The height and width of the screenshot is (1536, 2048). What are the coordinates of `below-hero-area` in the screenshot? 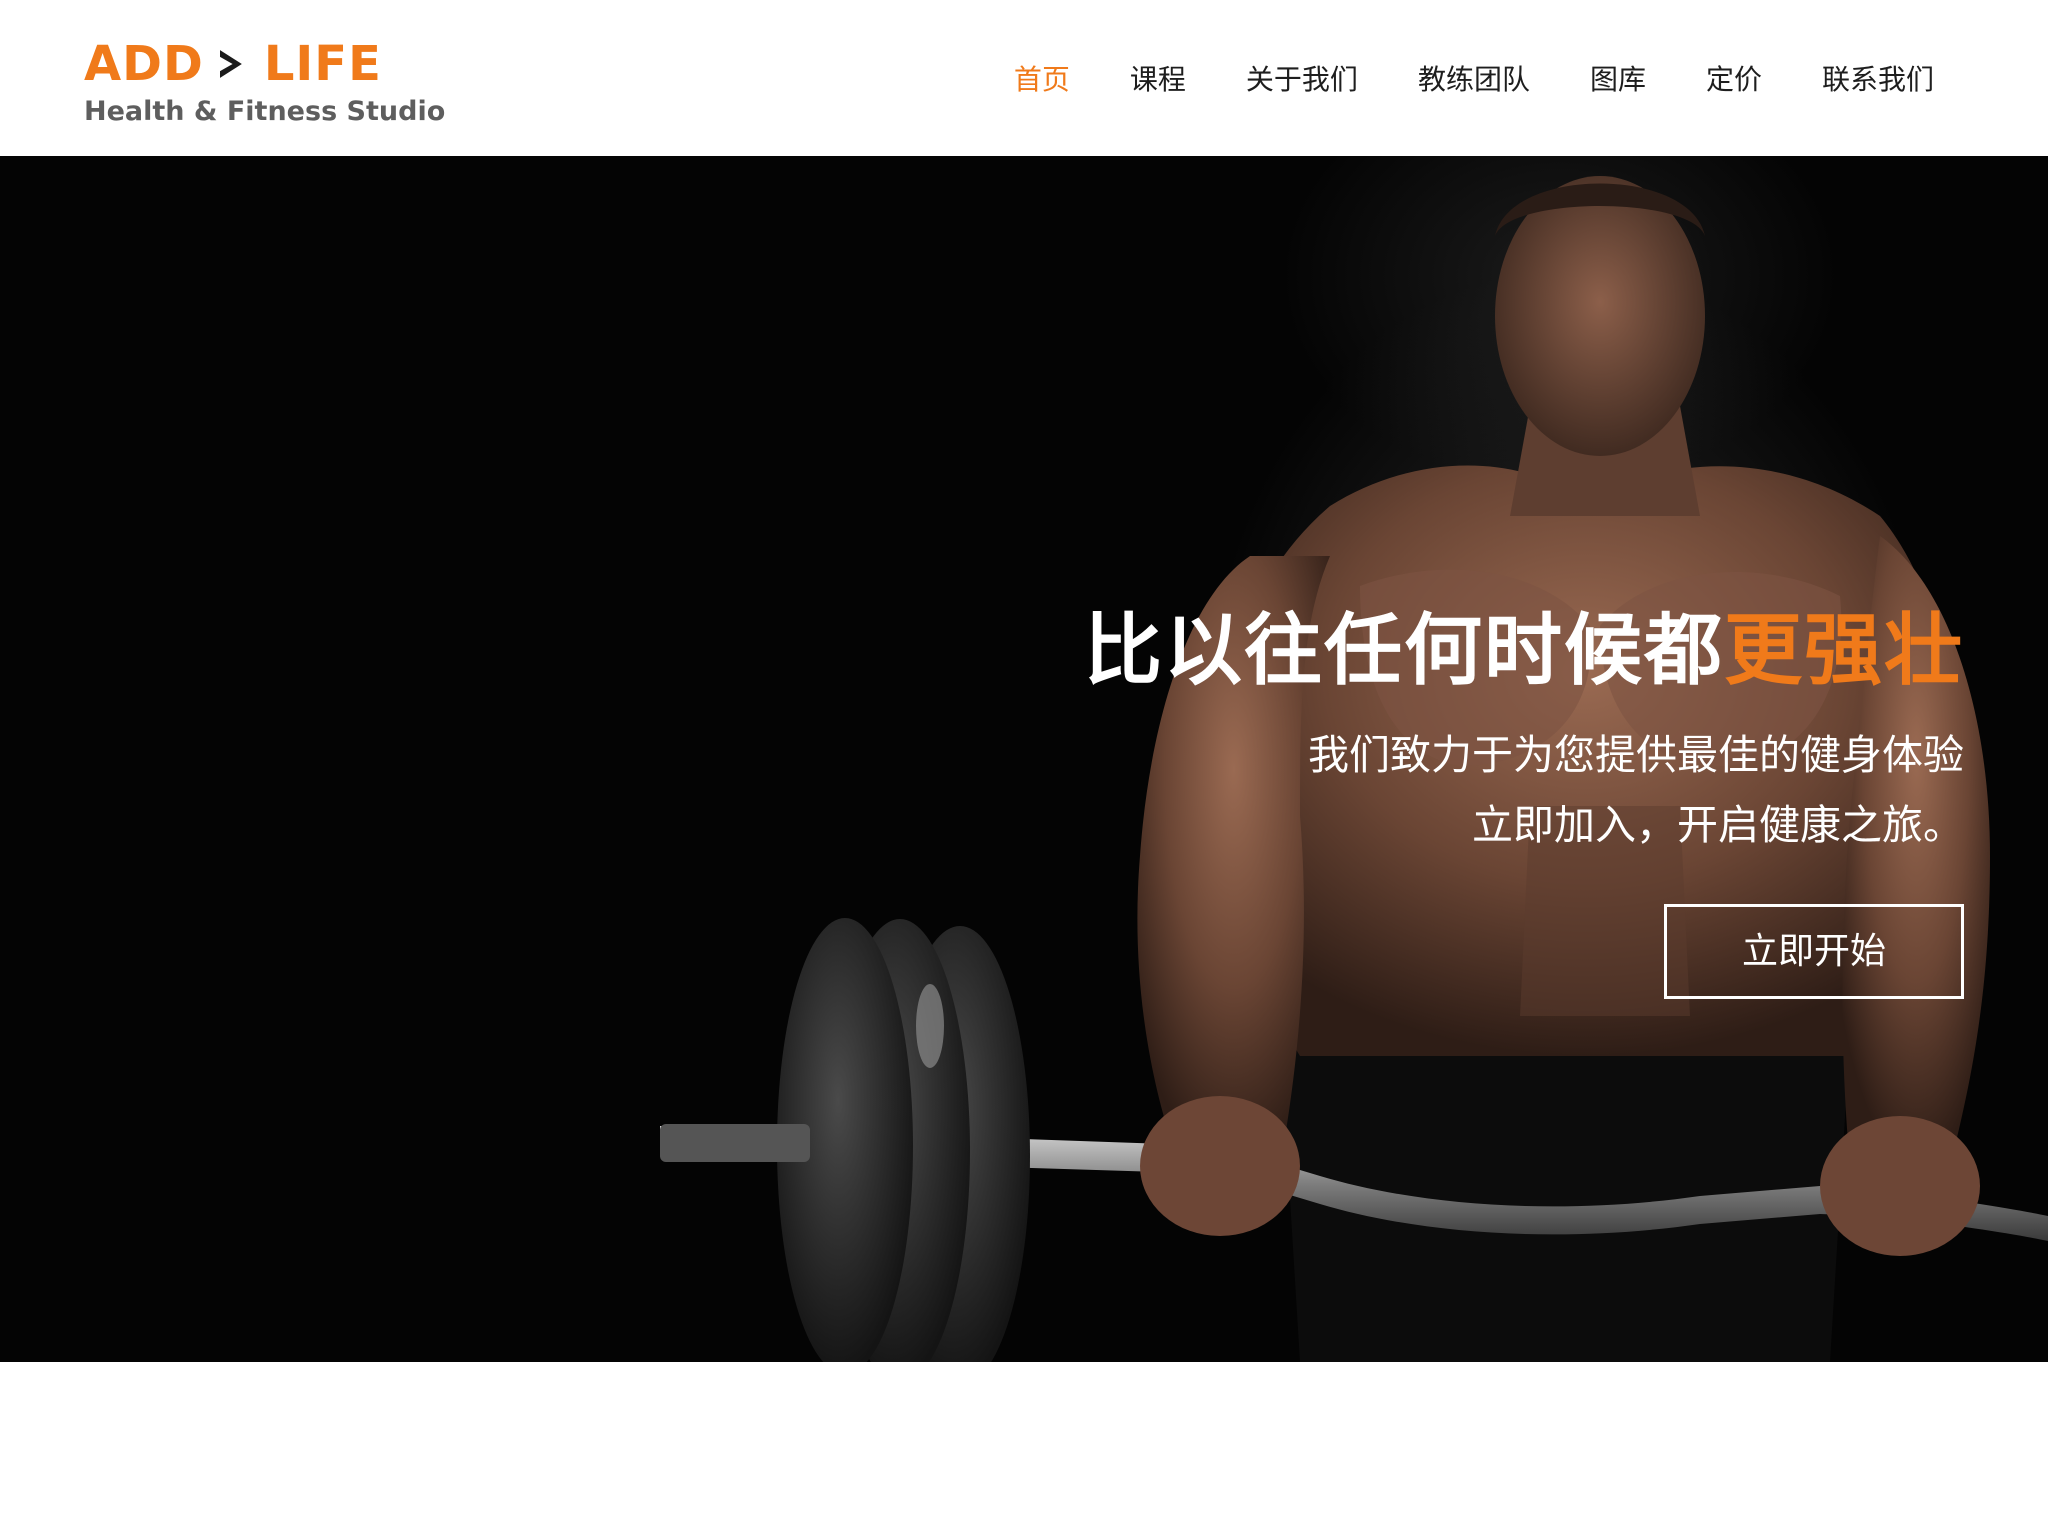 It's located at (1024, 1449).